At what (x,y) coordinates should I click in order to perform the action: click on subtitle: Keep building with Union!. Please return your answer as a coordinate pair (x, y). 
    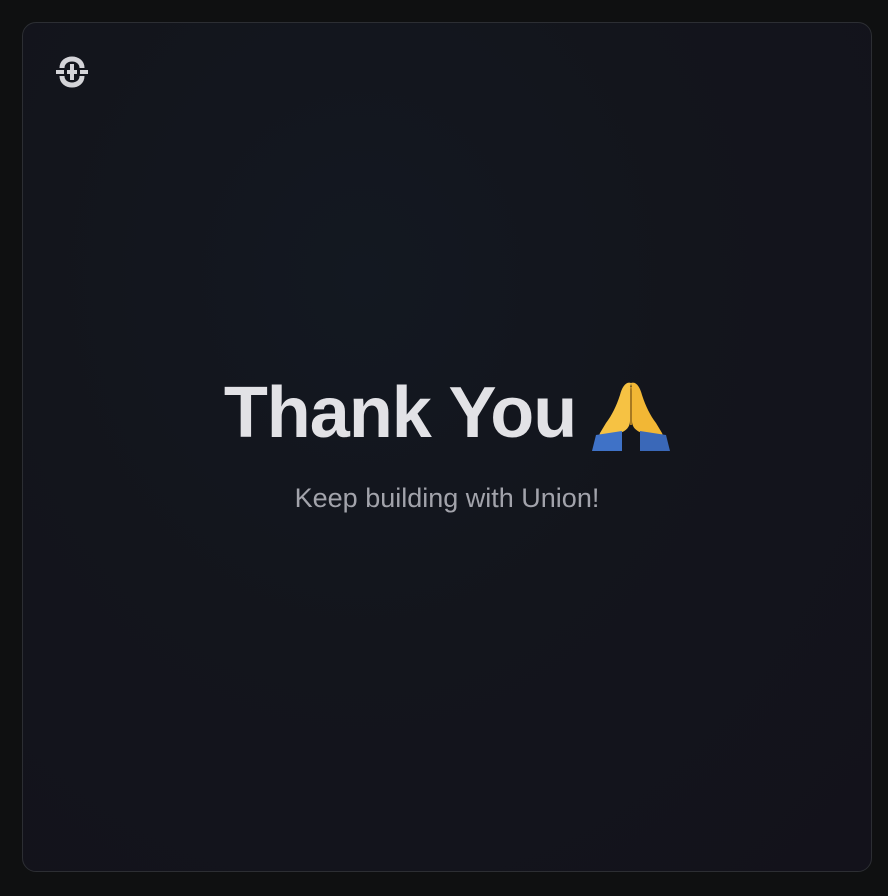
    Looking at the image, I should click on (447, 498).